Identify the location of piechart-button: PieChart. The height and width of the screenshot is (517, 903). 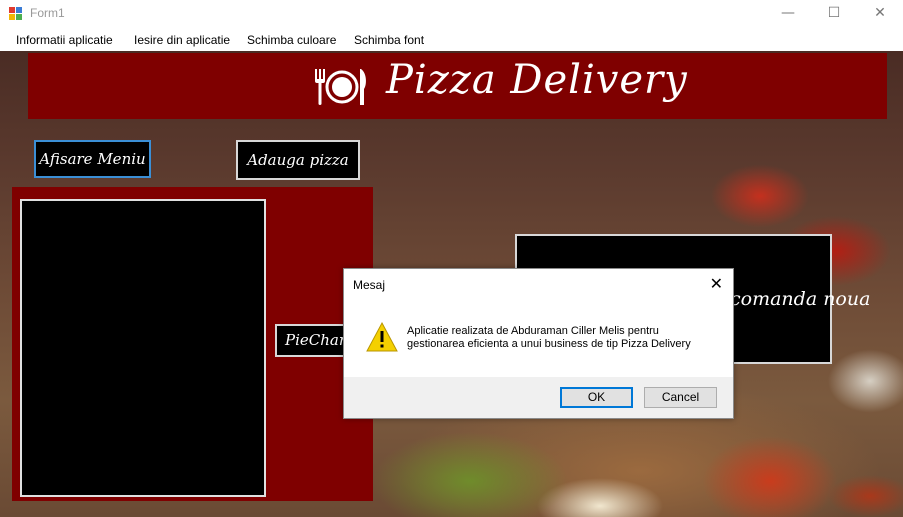
(312, 340).